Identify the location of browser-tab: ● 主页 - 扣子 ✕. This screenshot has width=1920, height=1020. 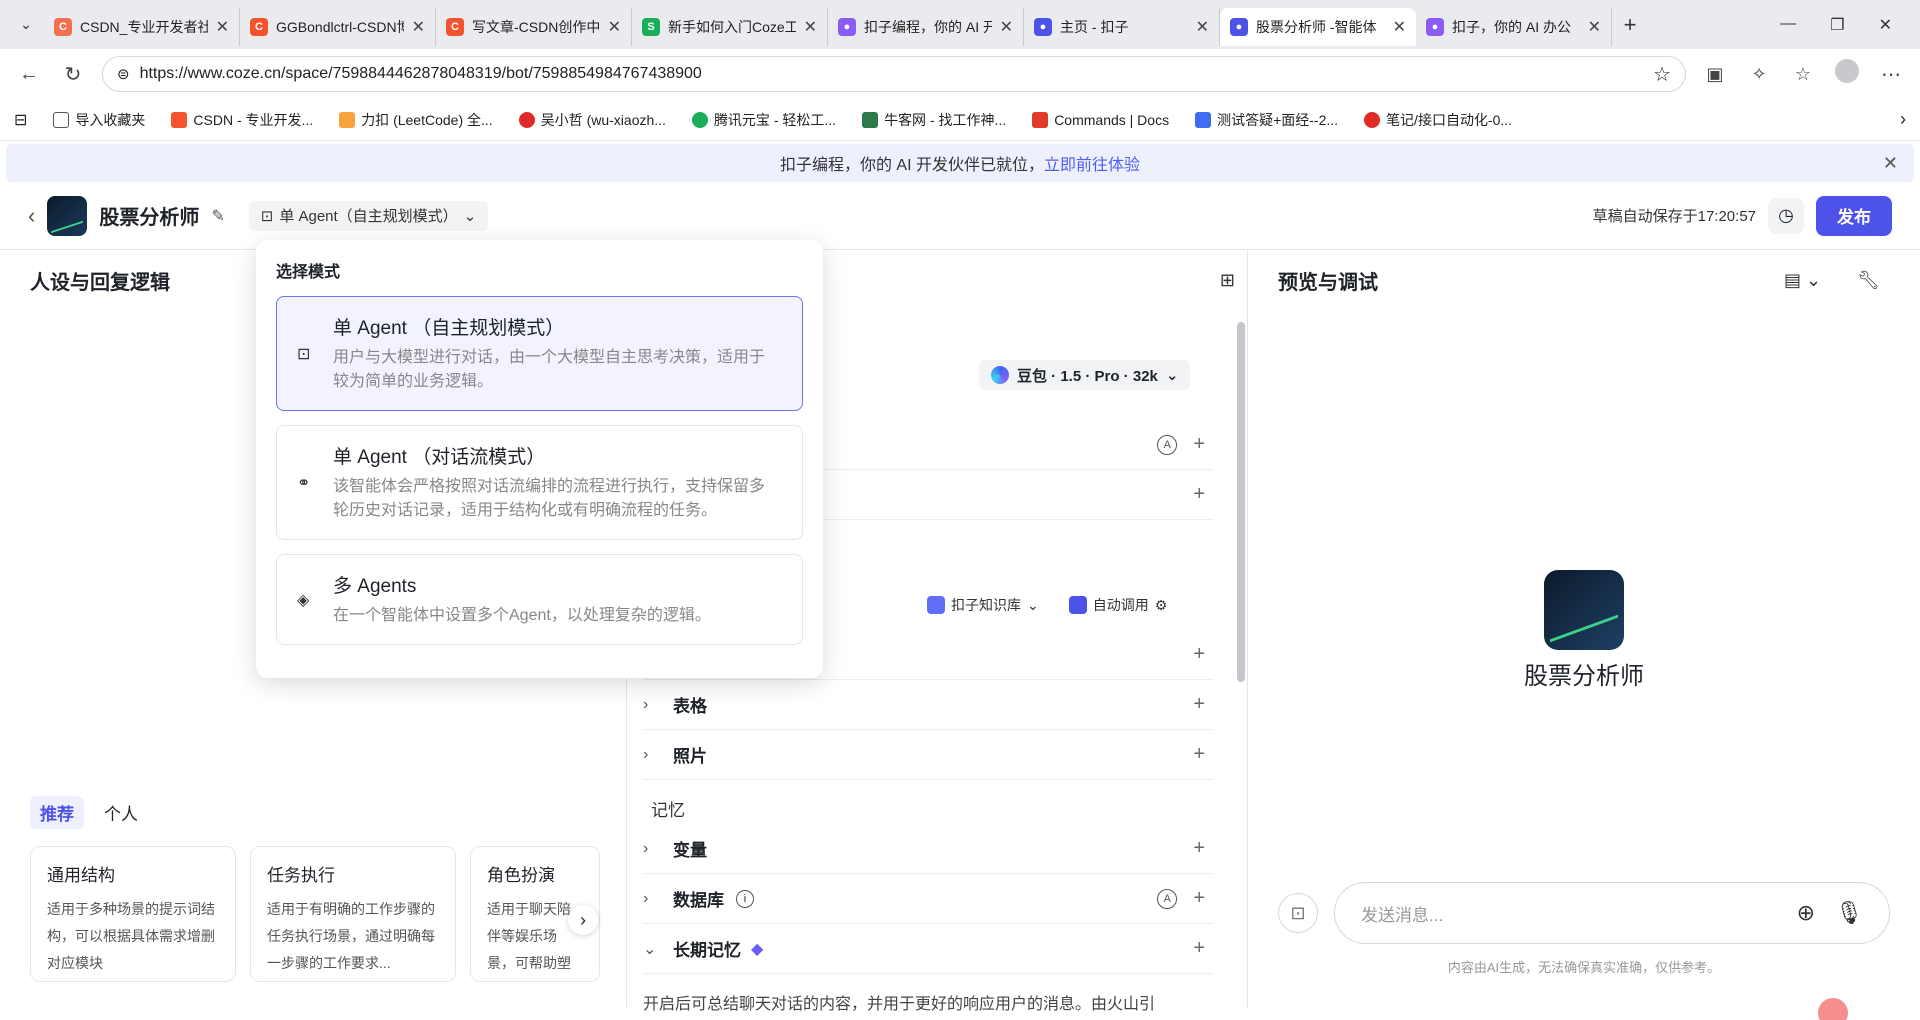
(1122, 26).